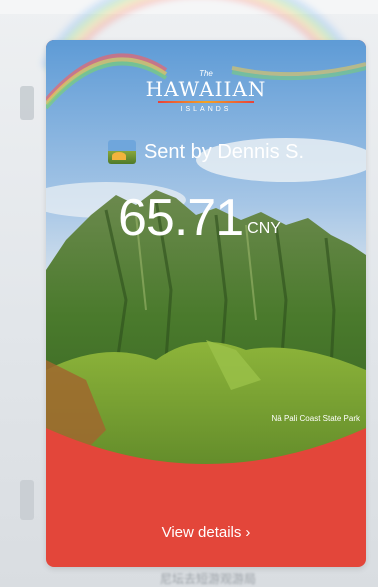 This screenshot has width=378, height=587. I want to click on amount-currency: CNY, so click(264, 228).